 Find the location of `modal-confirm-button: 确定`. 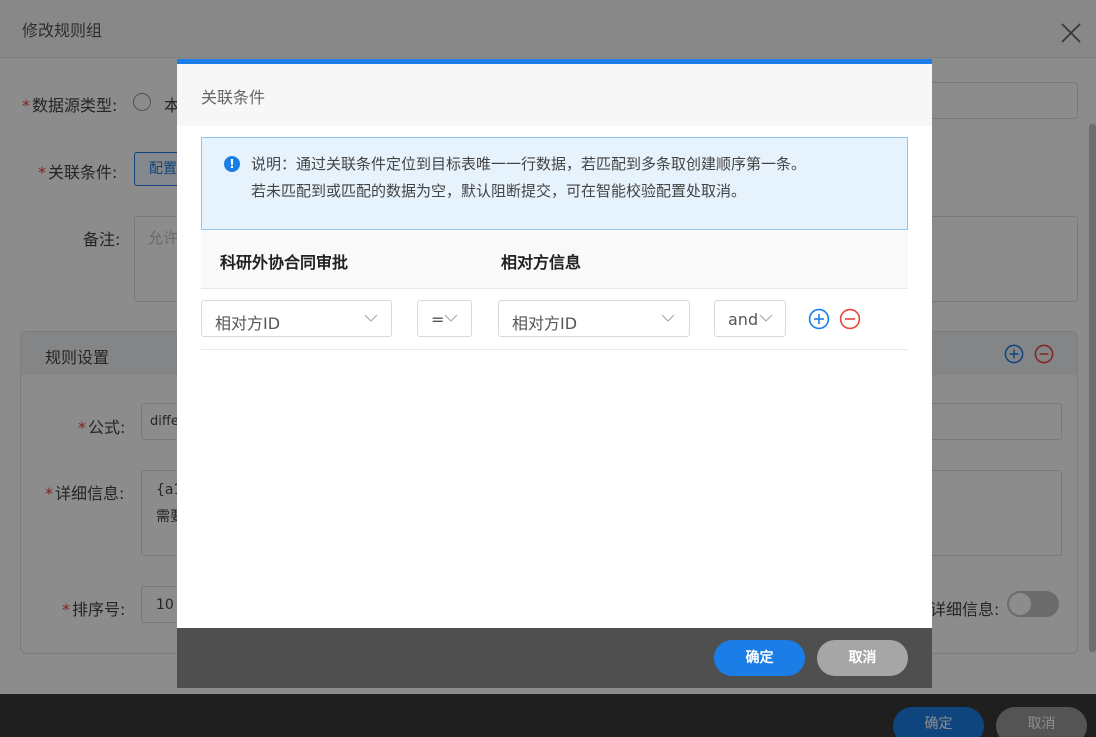

modal-confirm-button: 确定 is located at coordinates (759, 658).